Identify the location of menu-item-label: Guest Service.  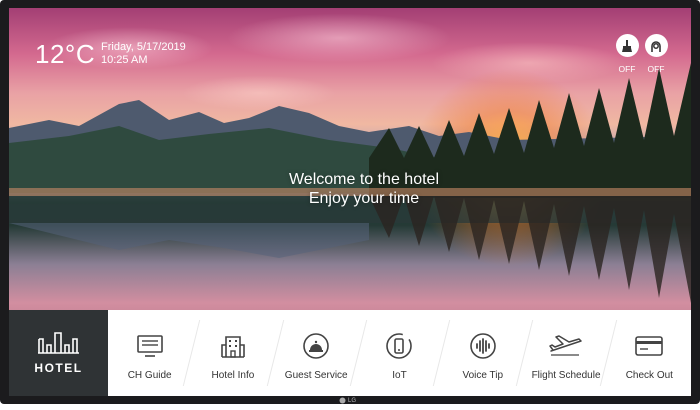
(316, 375).